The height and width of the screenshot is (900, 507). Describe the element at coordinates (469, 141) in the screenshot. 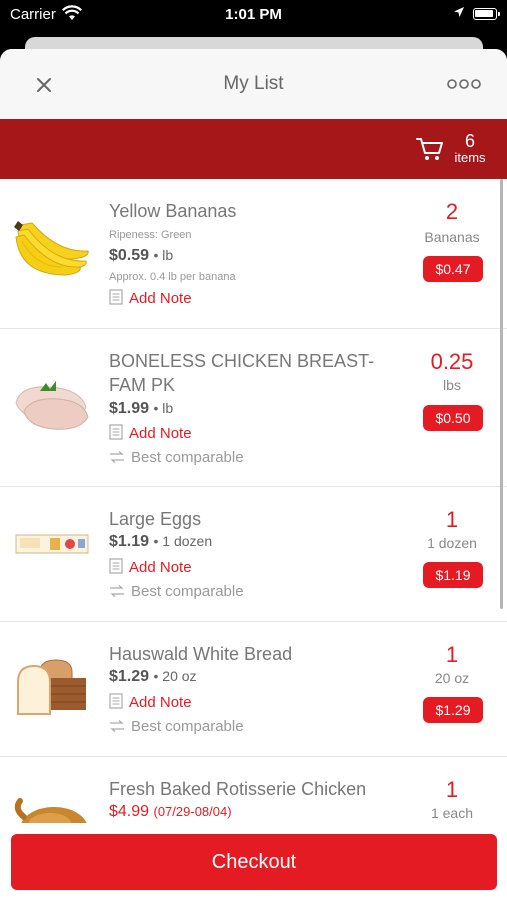

I see `cart-item-count: 6` at that location.